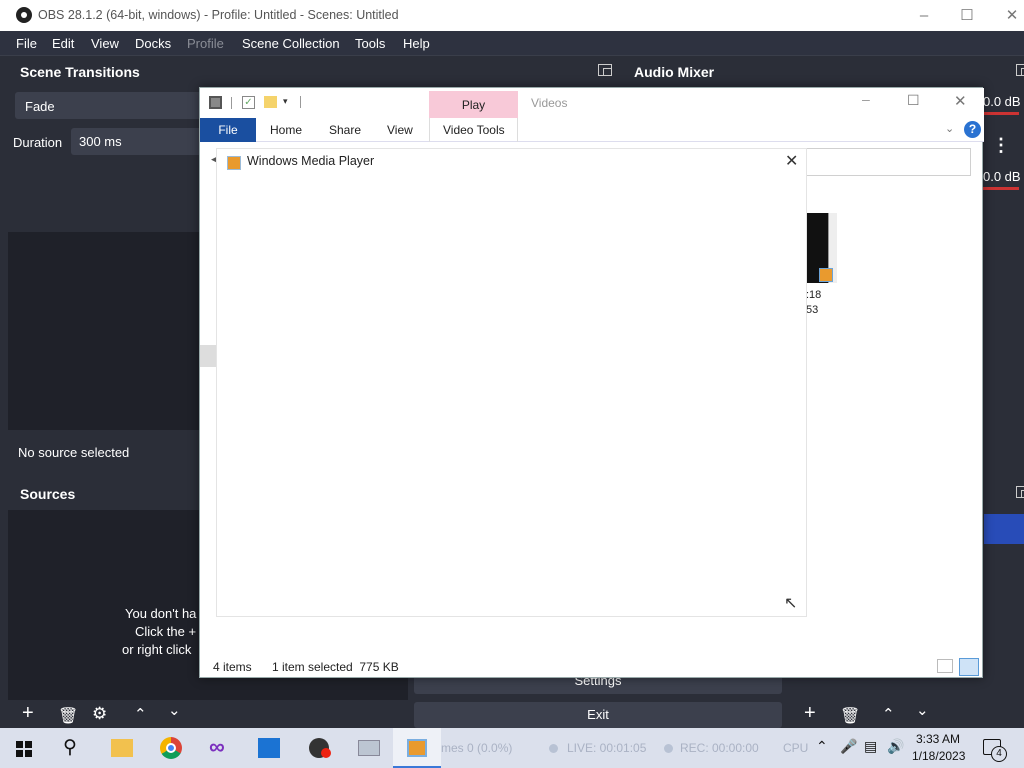  Describe the element at coordinates (924, 15) in the screenshot. I see `minimize-button: –` at that location.